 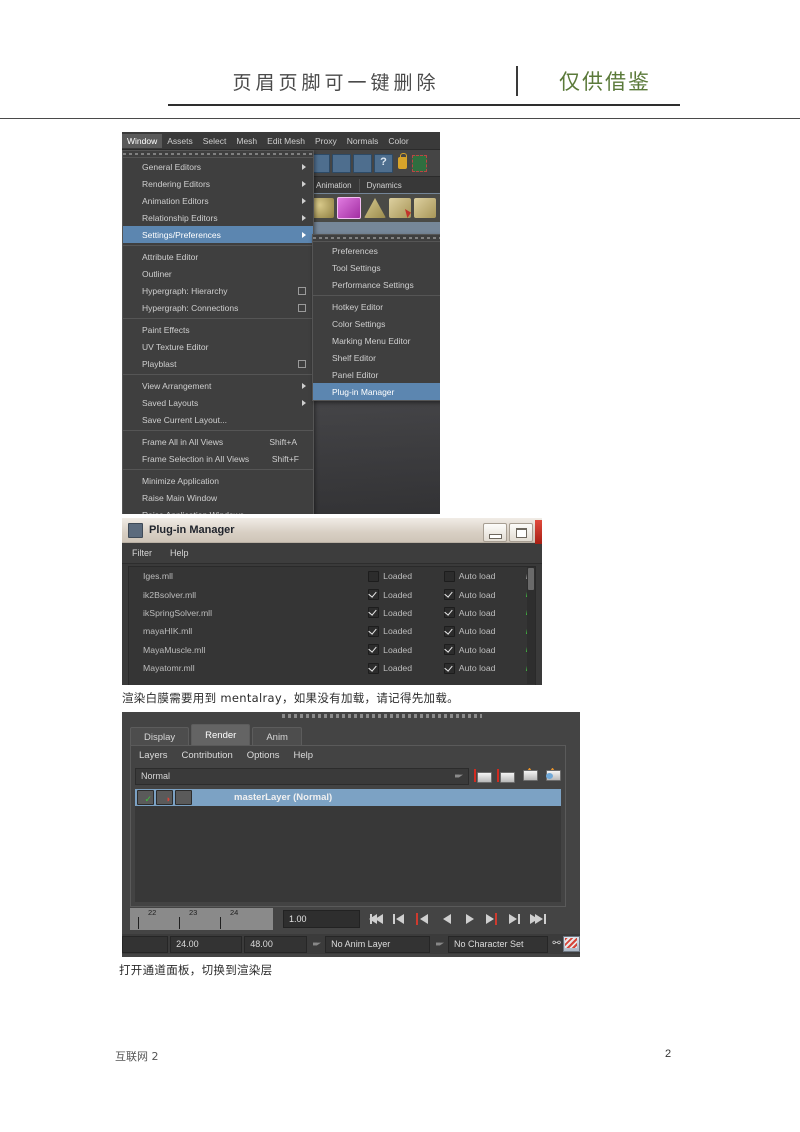 I want to click on submenu-item-plug-in-manager: Plug-in Manager, so click(x=376, y=391).